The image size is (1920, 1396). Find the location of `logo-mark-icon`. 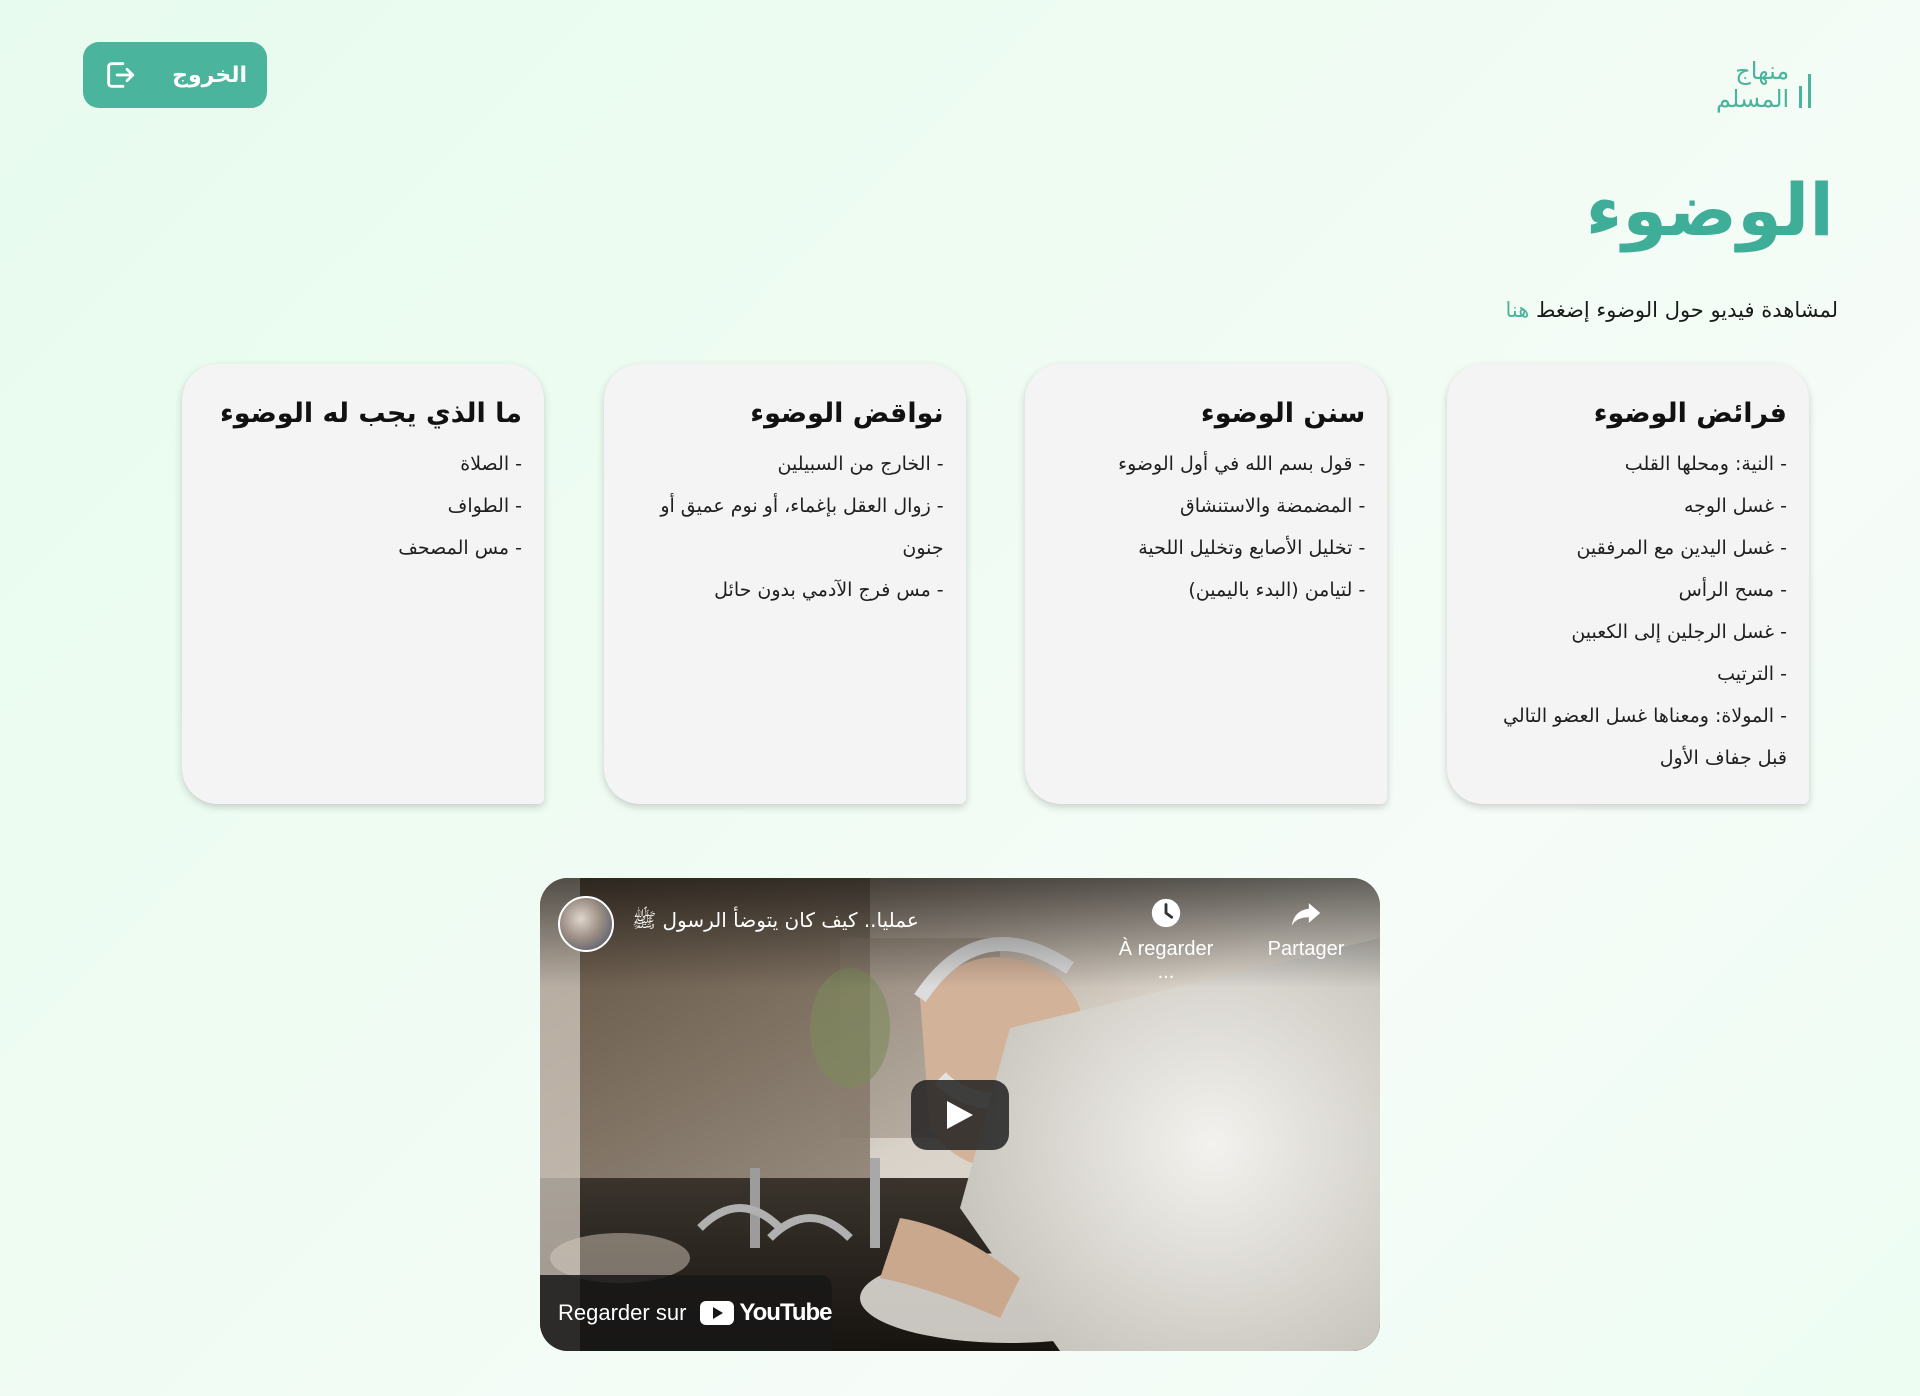

logo-mark-icon is located at coordinates (1805, 85).